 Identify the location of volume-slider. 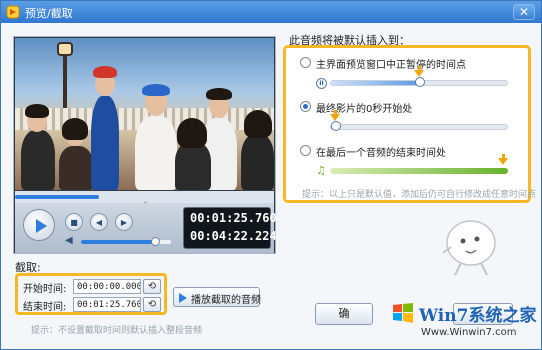
(126, 241).